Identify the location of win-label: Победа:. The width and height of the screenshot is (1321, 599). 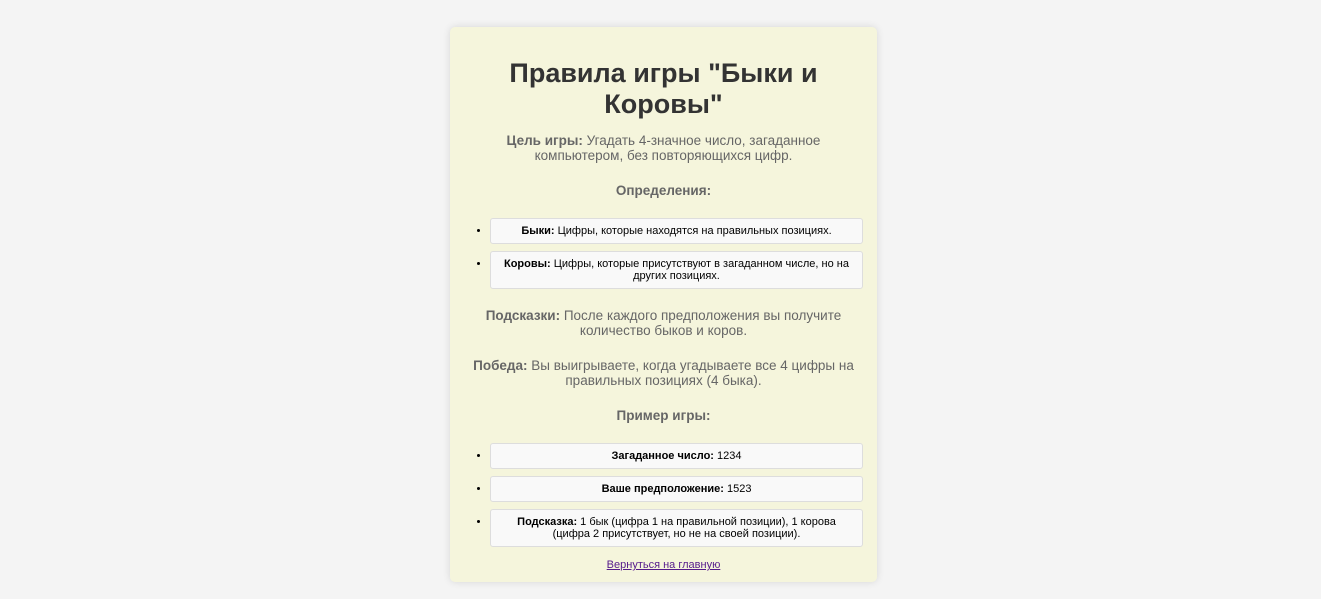
(500, 365).